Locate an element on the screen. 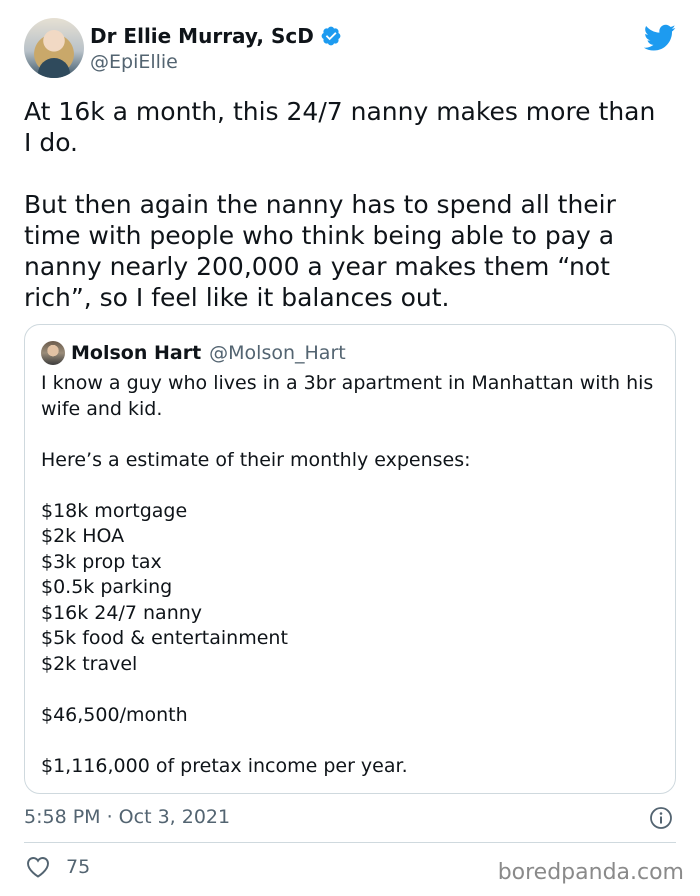 Image resolution: width=700 pixels, height=896 pixels. quoted-author-display-name: Molson Hart is located at coordinates (136, 353).